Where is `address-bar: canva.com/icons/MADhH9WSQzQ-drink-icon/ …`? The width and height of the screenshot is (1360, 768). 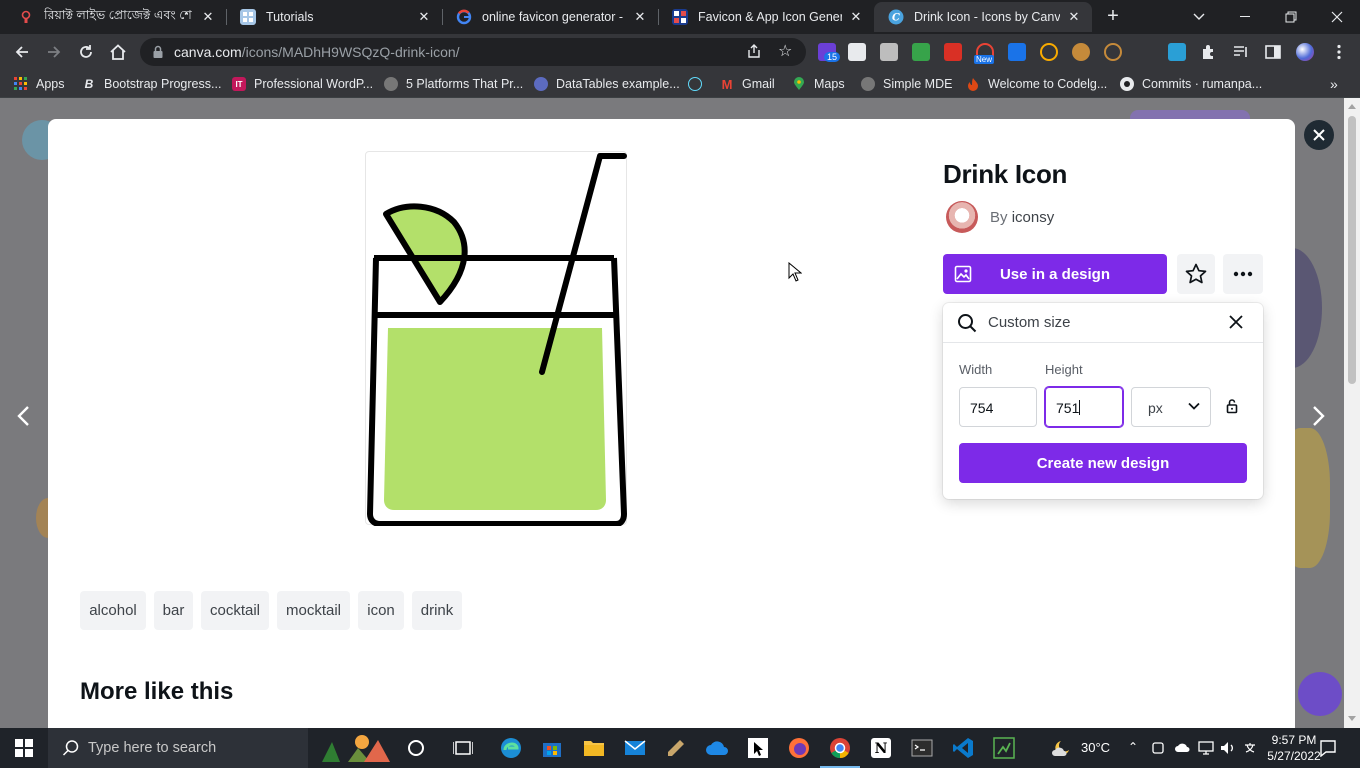
address-bar: canva.com/icons/MADhH9WSQzQ-drink-icon/ … is located at coordinates (473, 52).